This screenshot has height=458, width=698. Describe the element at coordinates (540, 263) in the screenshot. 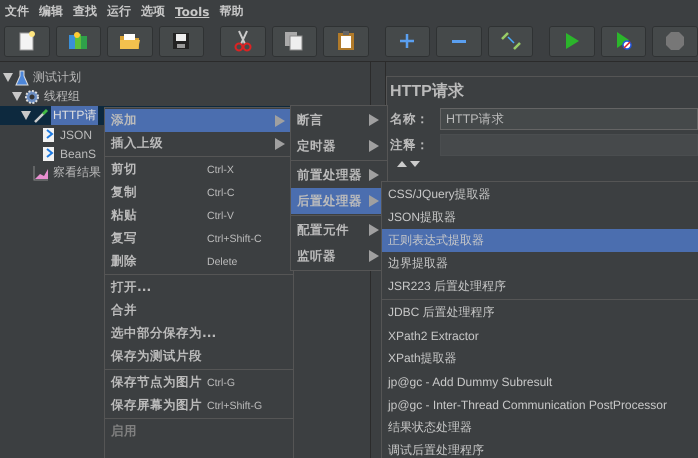

I see `menu-item: 边界提取器` at that location.